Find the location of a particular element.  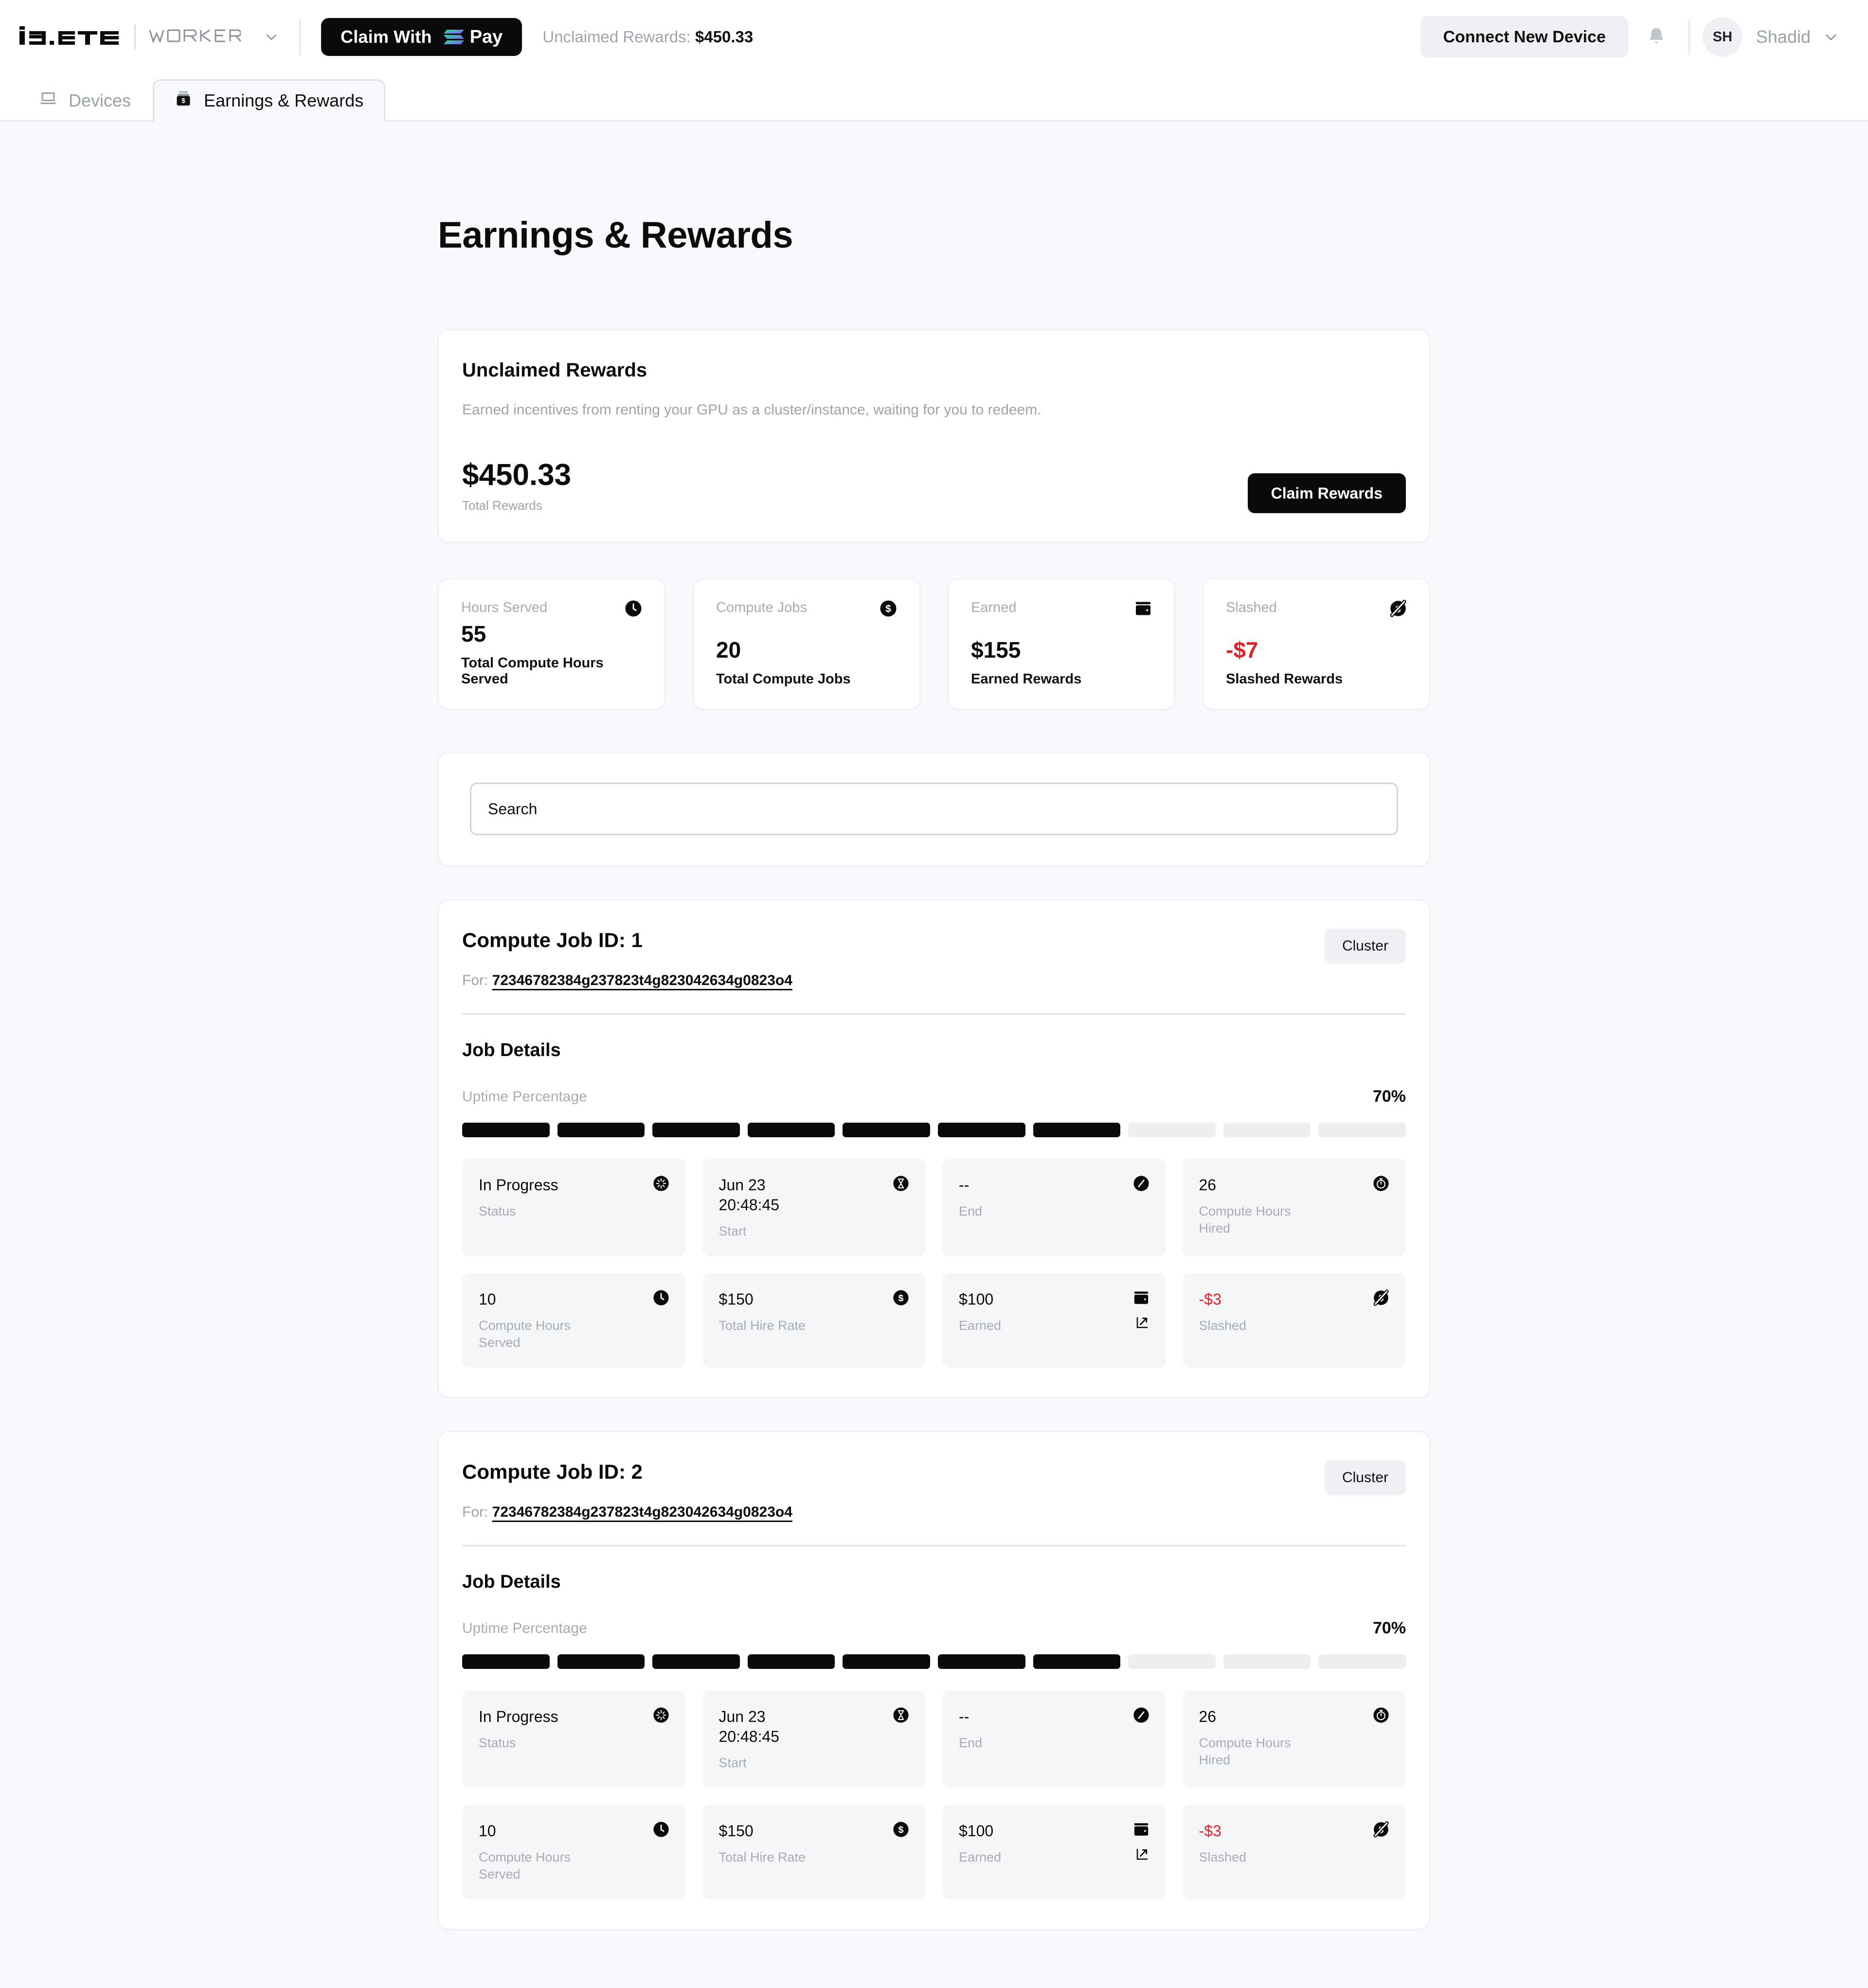

unclaimed-amount-group: $450.33 Total Rewards is located at coordinates (516, 486).